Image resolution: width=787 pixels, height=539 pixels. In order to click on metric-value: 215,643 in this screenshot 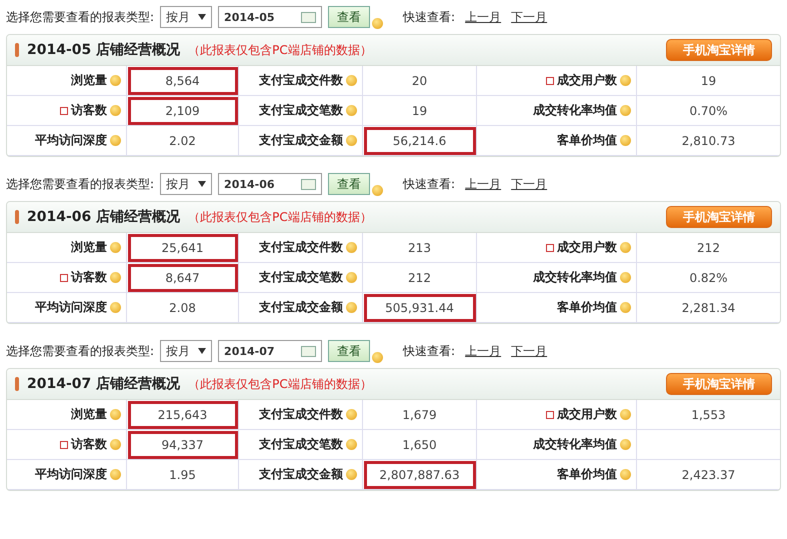, I will do `click(183, 415)`.